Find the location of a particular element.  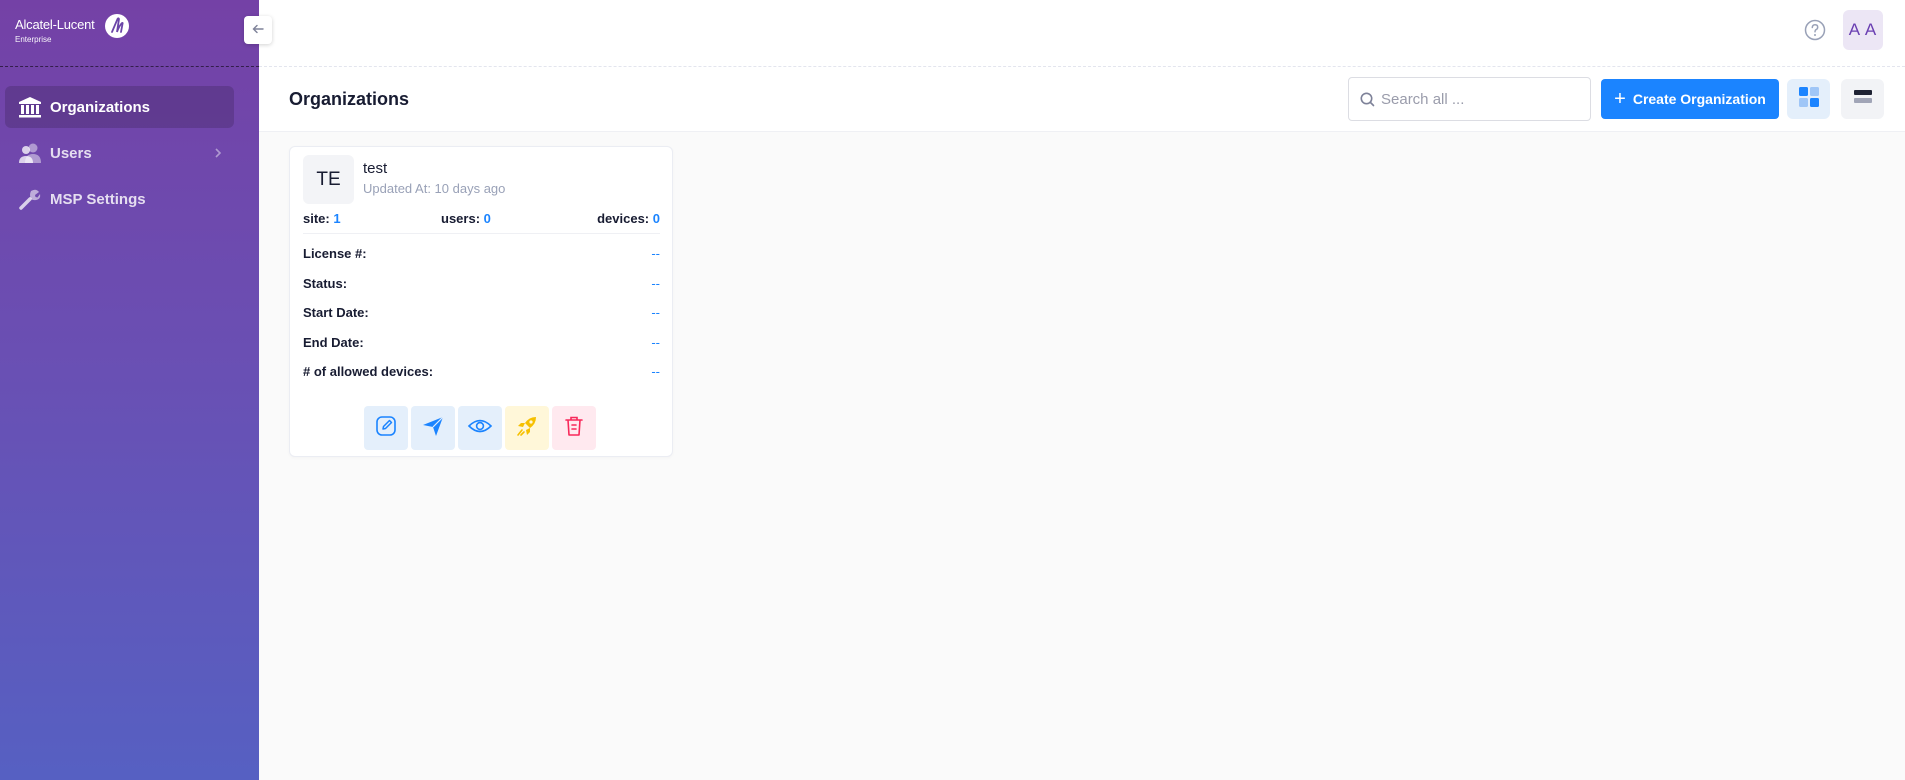

top-header: A A is located at coordinates (1082, 33).